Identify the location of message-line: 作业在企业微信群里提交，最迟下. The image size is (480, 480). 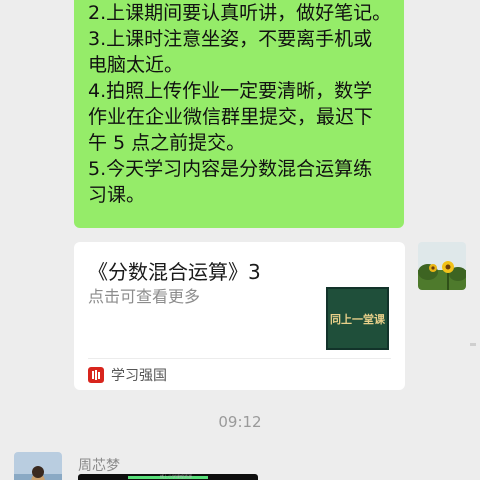
(231, 117).